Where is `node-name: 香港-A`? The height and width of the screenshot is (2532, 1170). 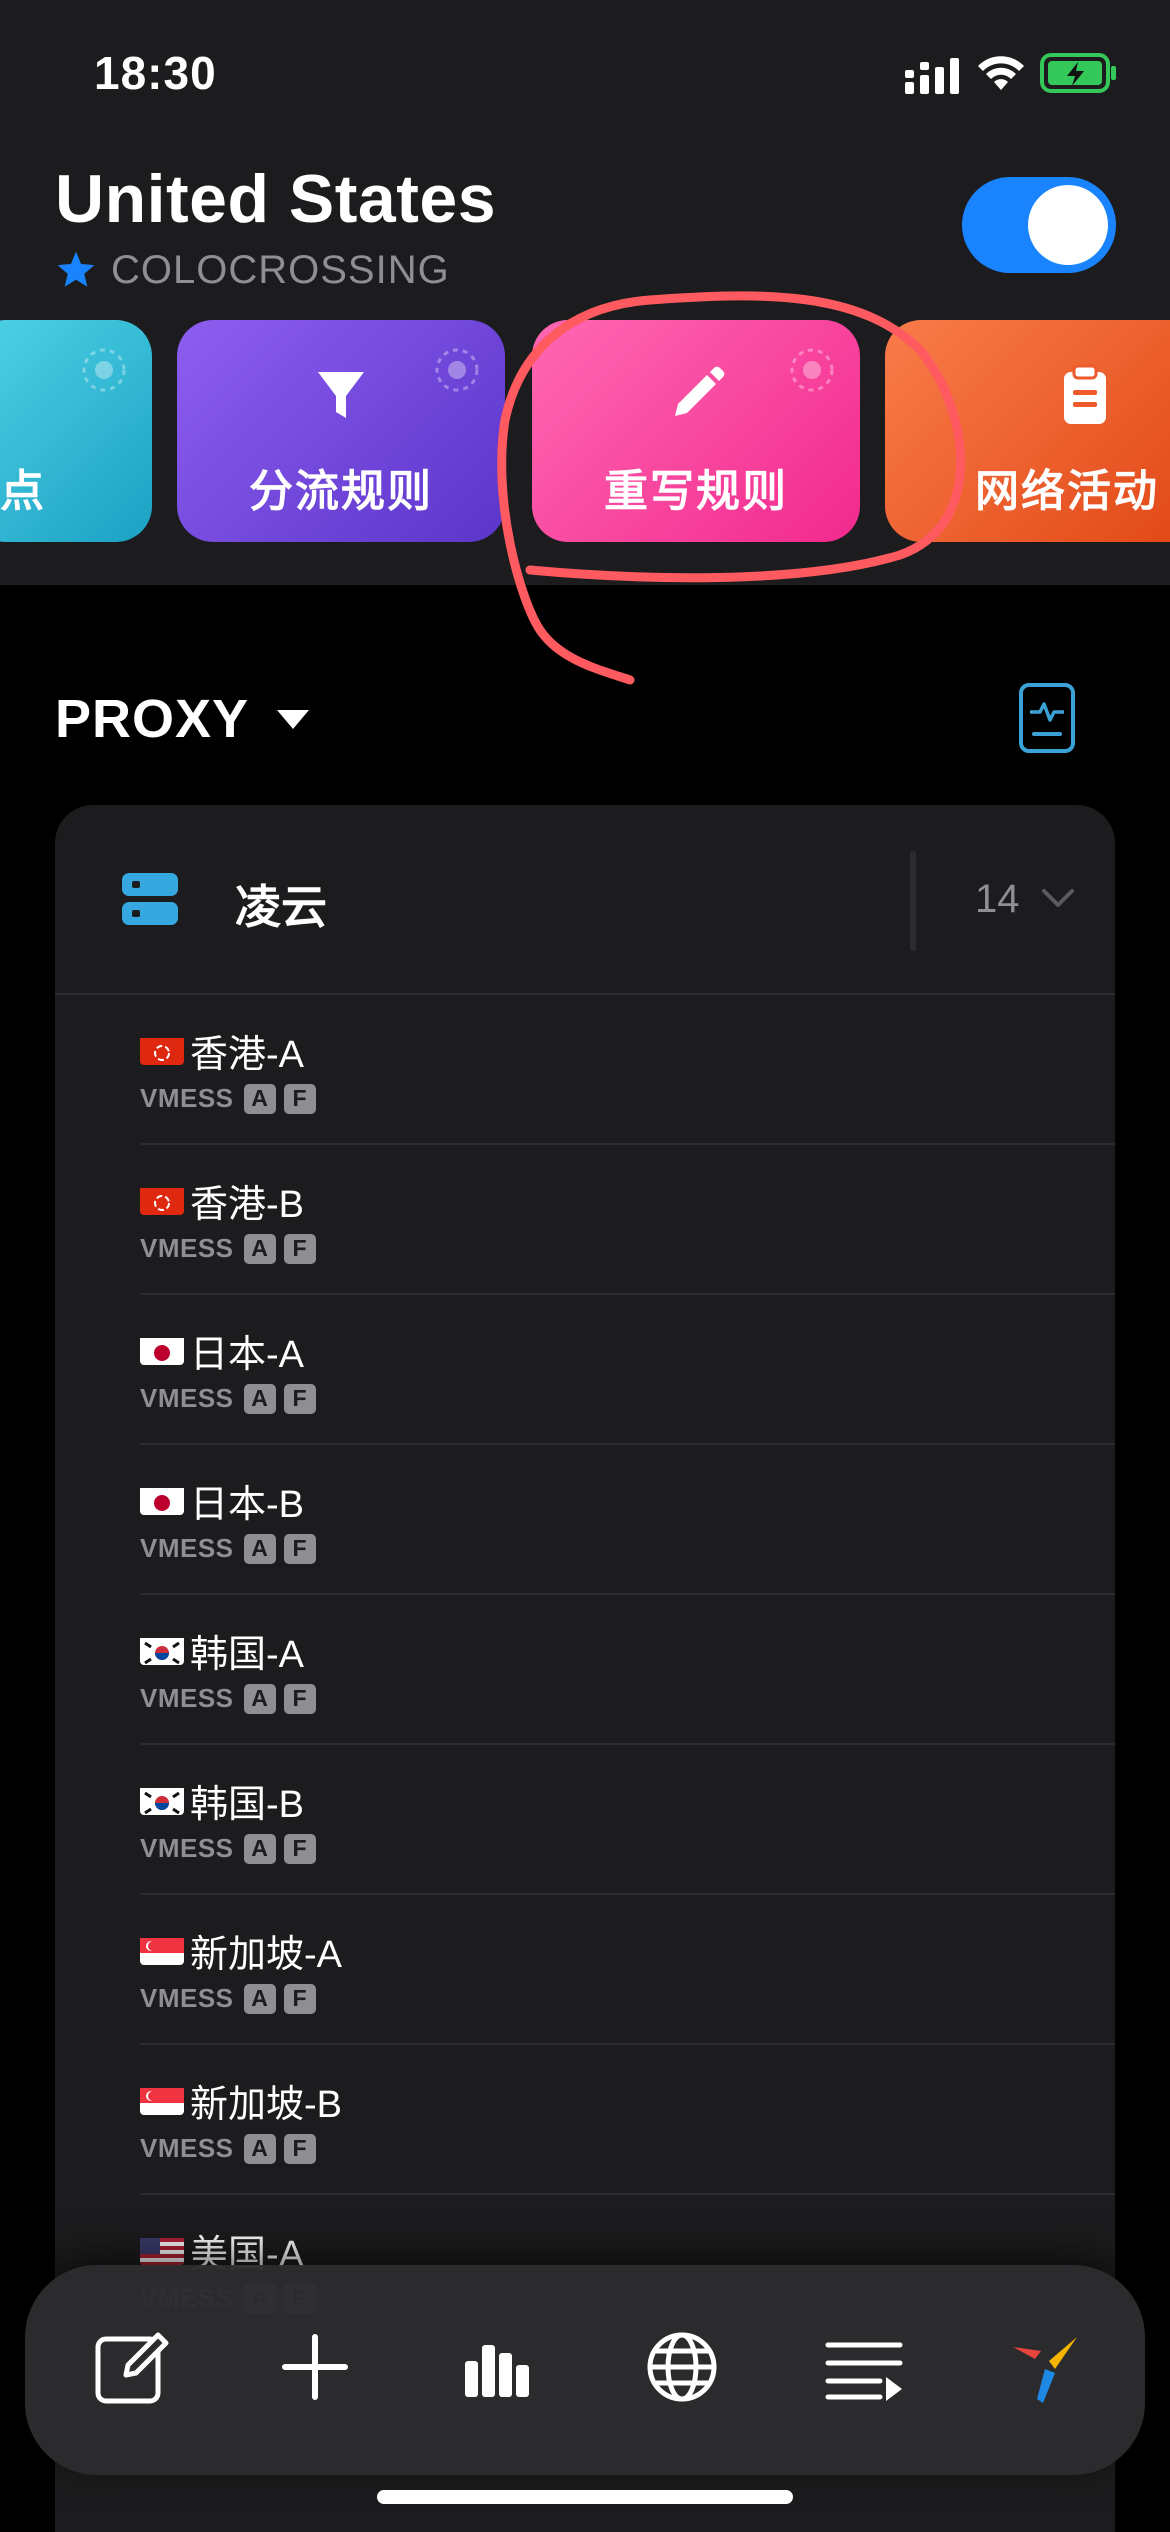
node-name: 香港-A is located at coordinates (222, 1050).